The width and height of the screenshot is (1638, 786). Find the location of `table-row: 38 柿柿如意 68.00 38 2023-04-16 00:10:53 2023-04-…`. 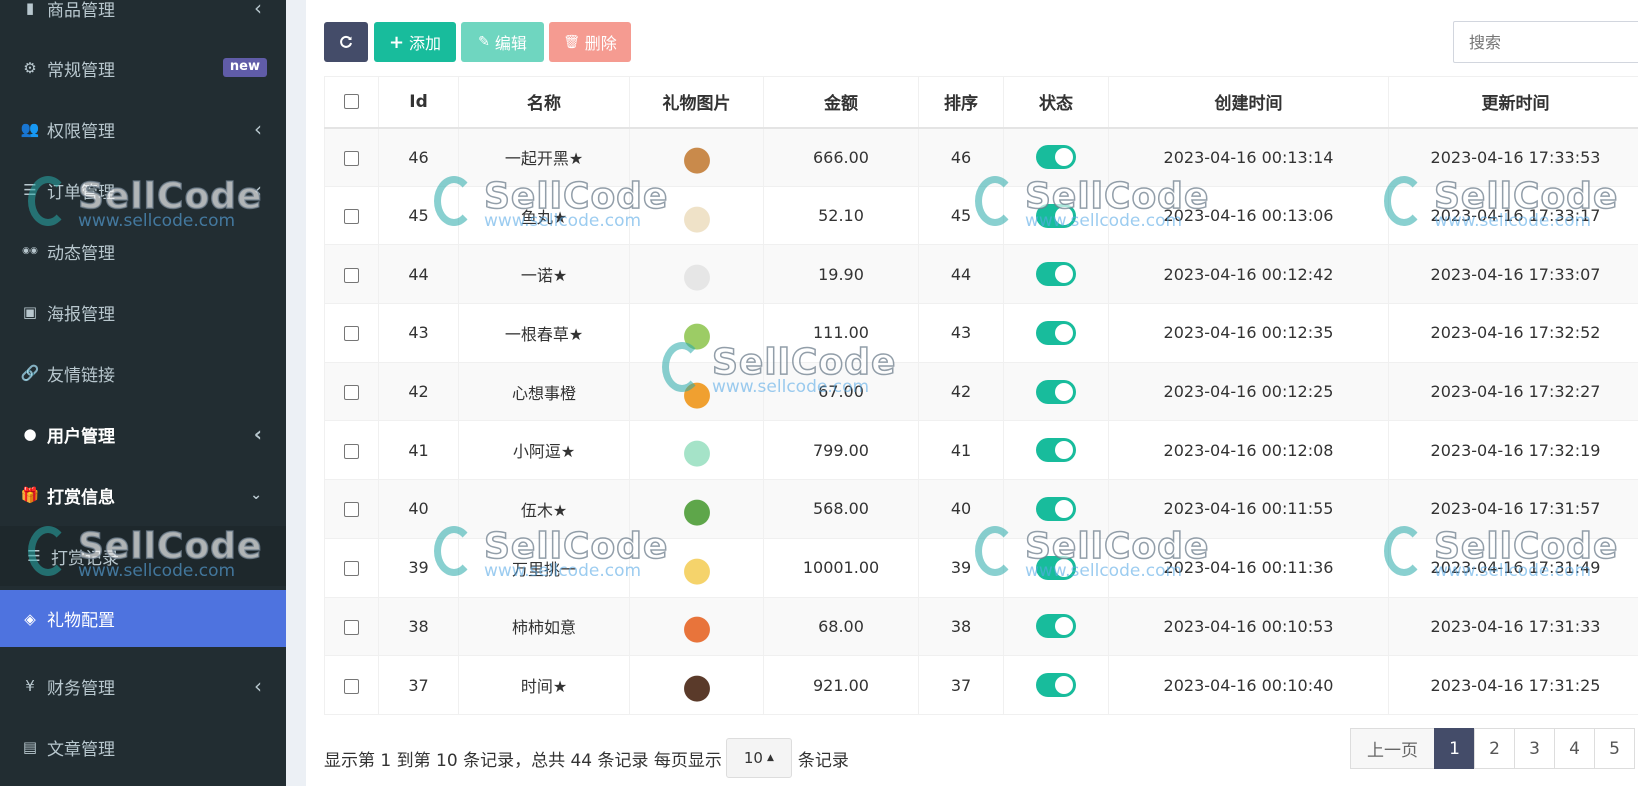

table-row: 38 柿柿如意 68.00 38 2023-04-16 00:10:53 2023-04-… is located at coordinates (981, 626).